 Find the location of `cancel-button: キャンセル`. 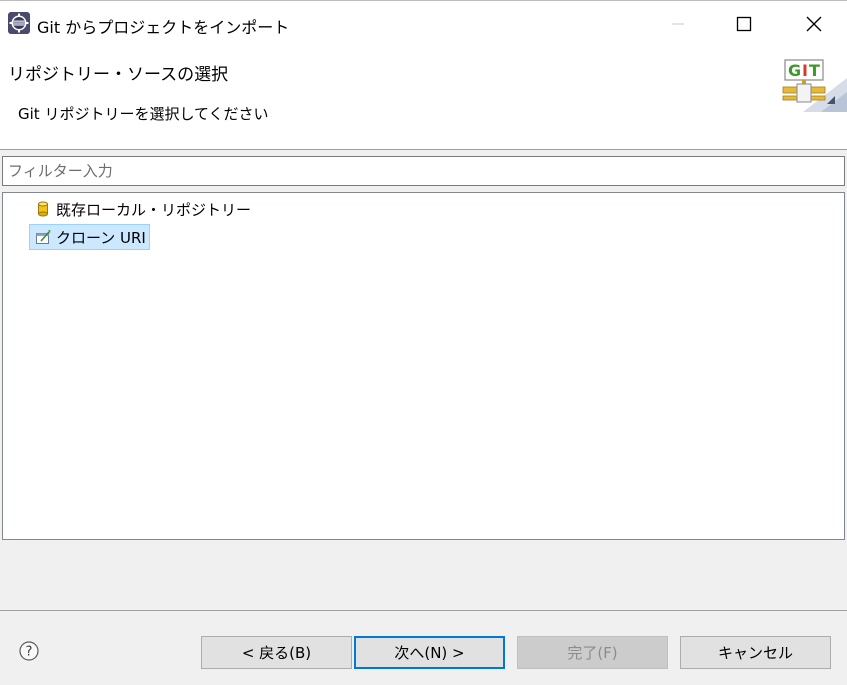

cancel-button: キャンセル is located at coordinates (755, 652).